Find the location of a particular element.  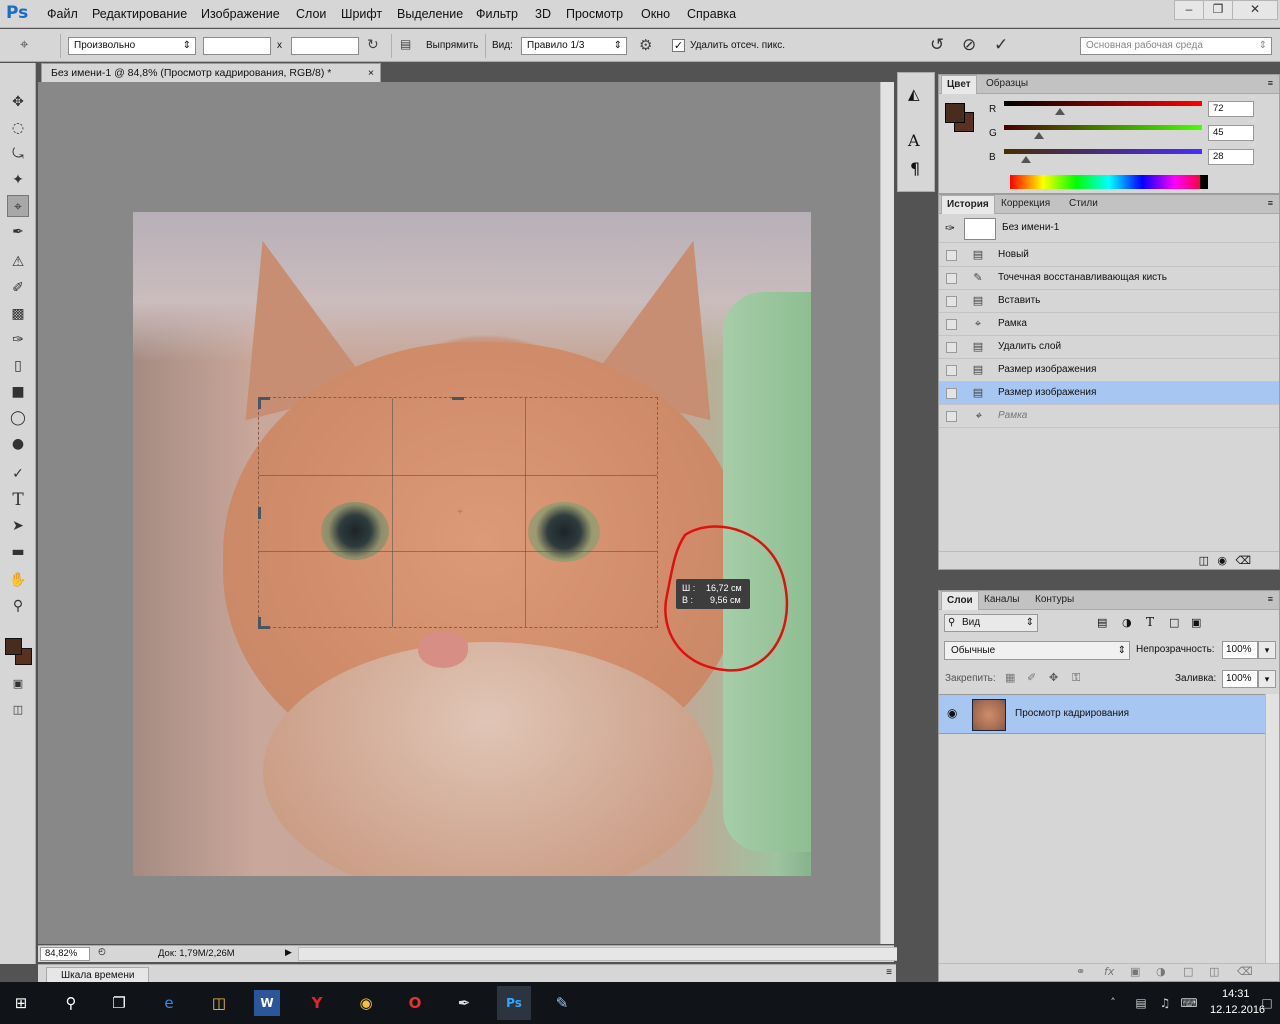

status-icon: ◴ is located at coordinates (102, 954).